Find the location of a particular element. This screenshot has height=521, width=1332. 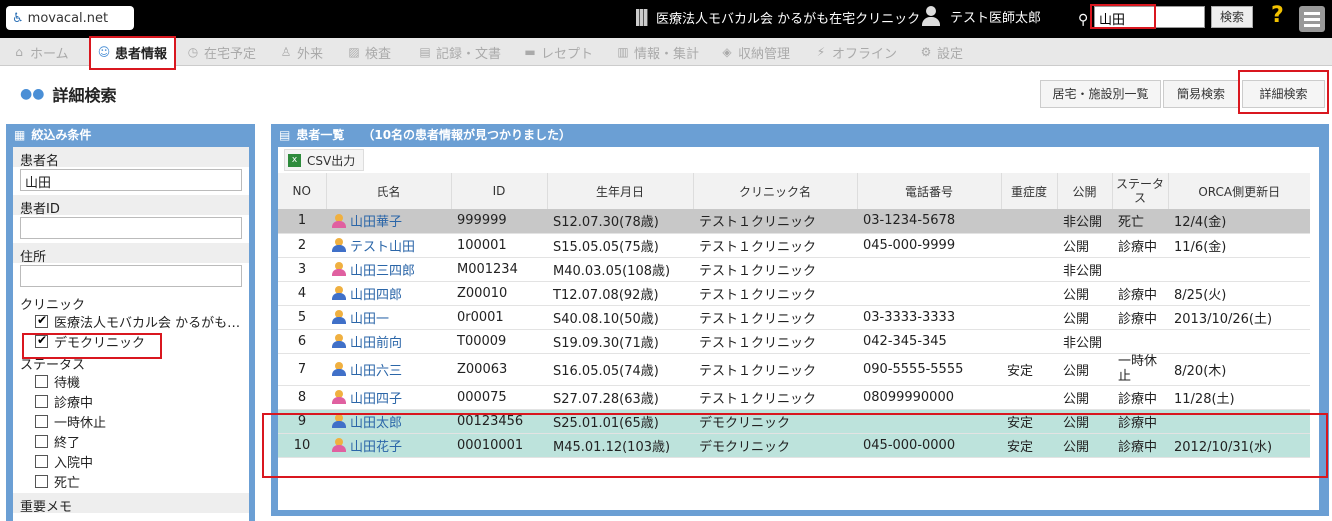

patient-name-input: 山田 is located at coordinates (131, 180).